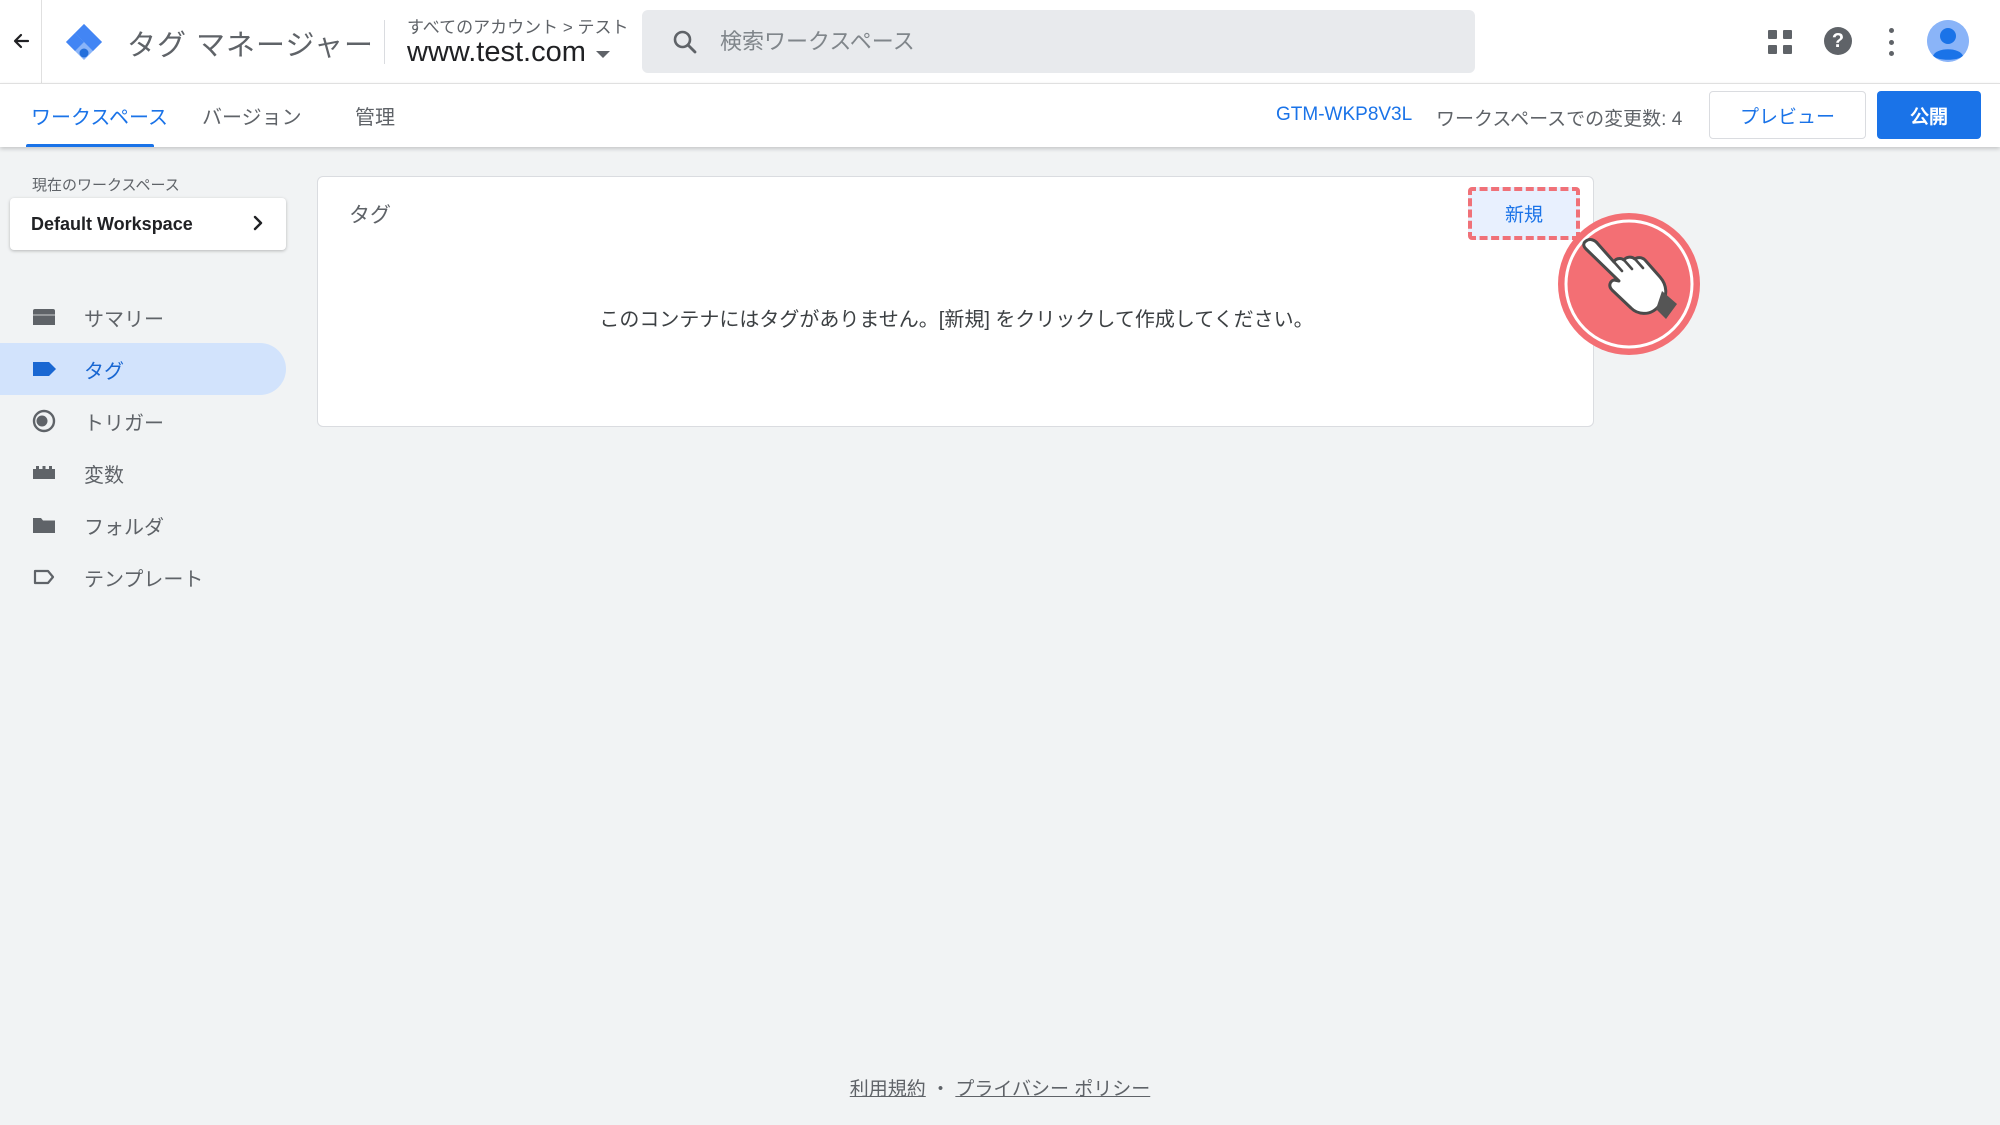 The image size is (2000, 1125). What do you see at coordinates (84, 42) in the screenshot?
I see `tag-manager-logo-icon` at bounding box center [84, 42].